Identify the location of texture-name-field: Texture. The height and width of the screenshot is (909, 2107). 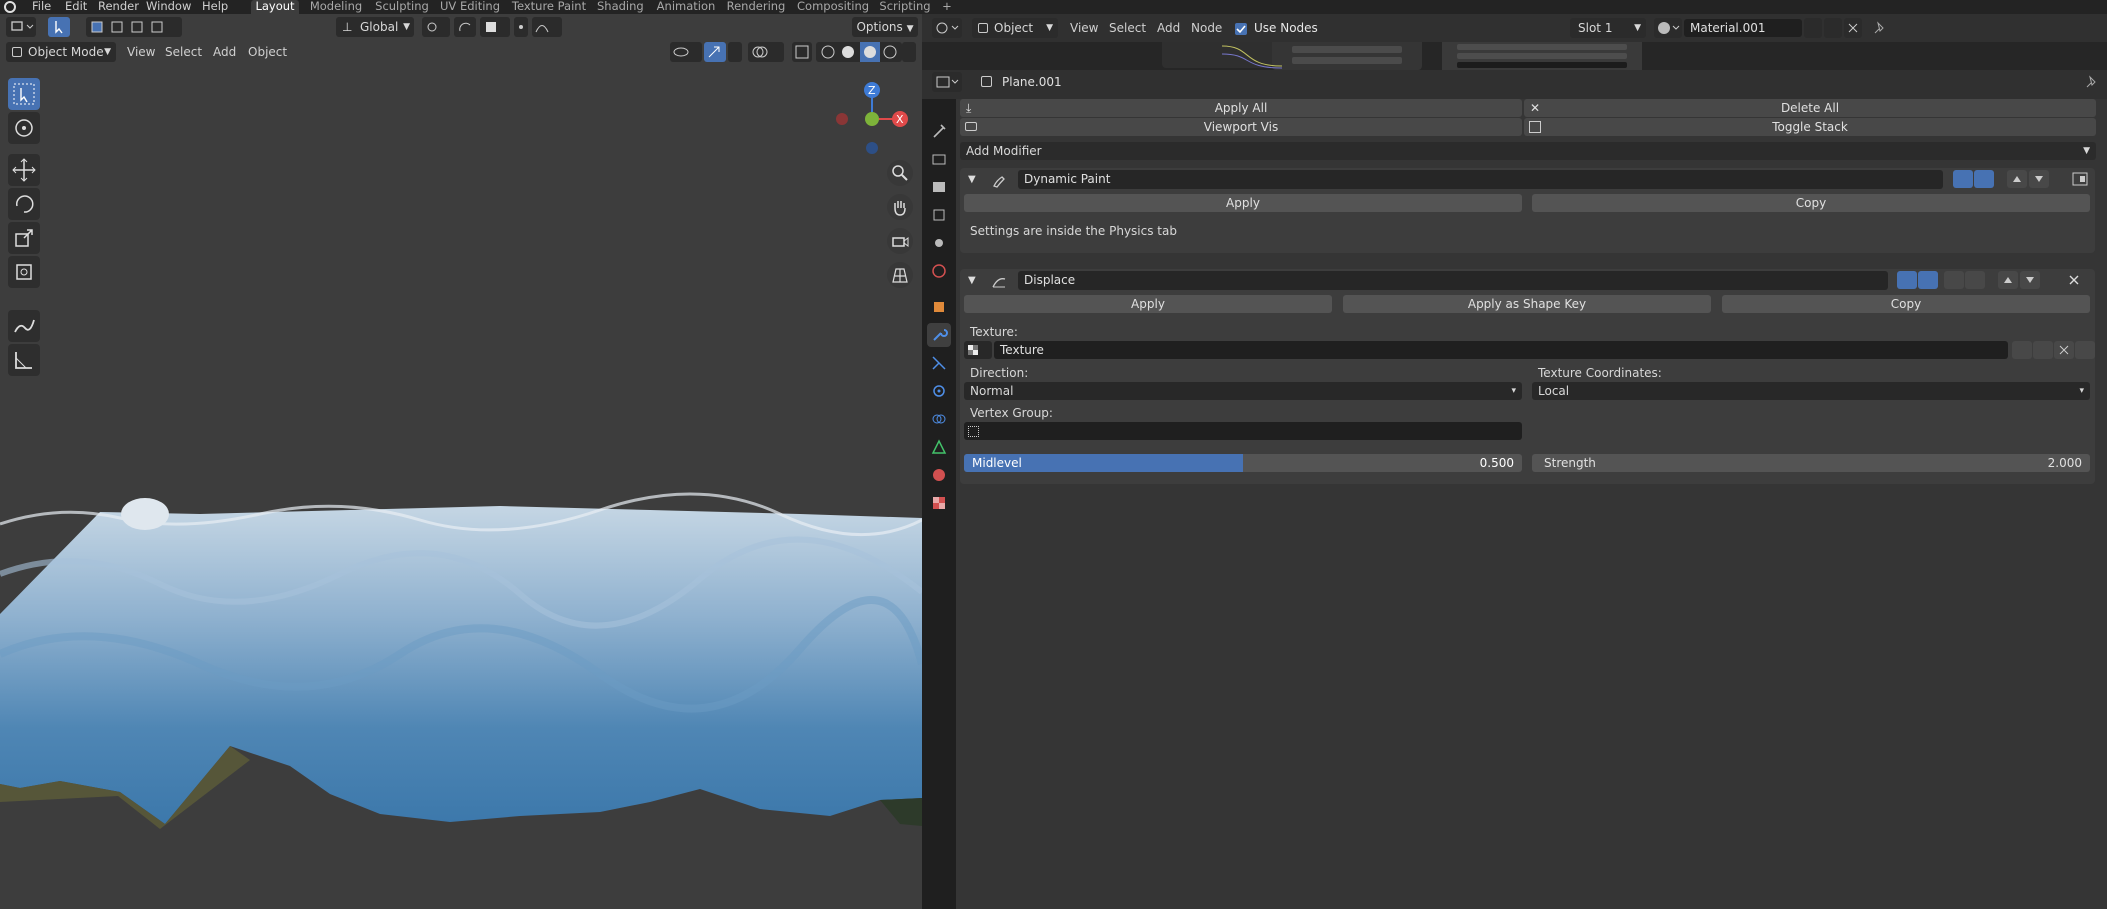
(1501, 350).